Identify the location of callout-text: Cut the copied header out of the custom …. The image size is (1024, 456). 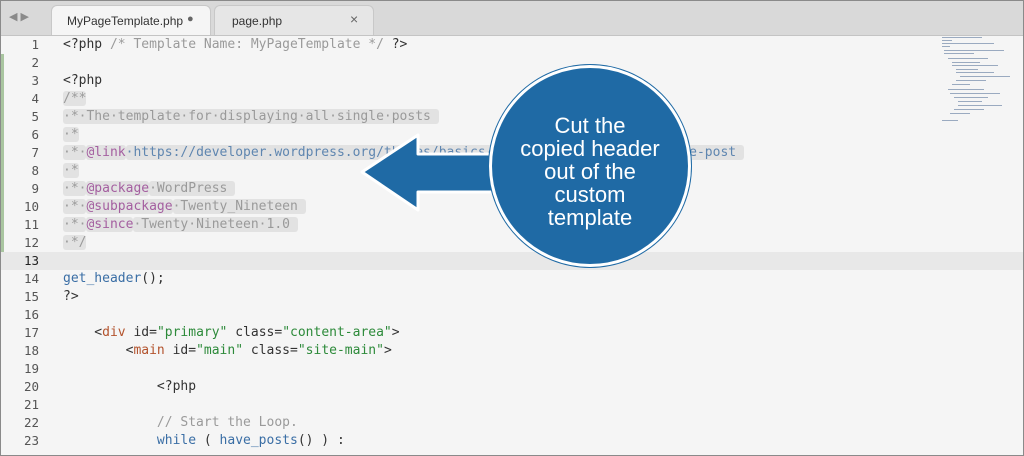
(590, 171).